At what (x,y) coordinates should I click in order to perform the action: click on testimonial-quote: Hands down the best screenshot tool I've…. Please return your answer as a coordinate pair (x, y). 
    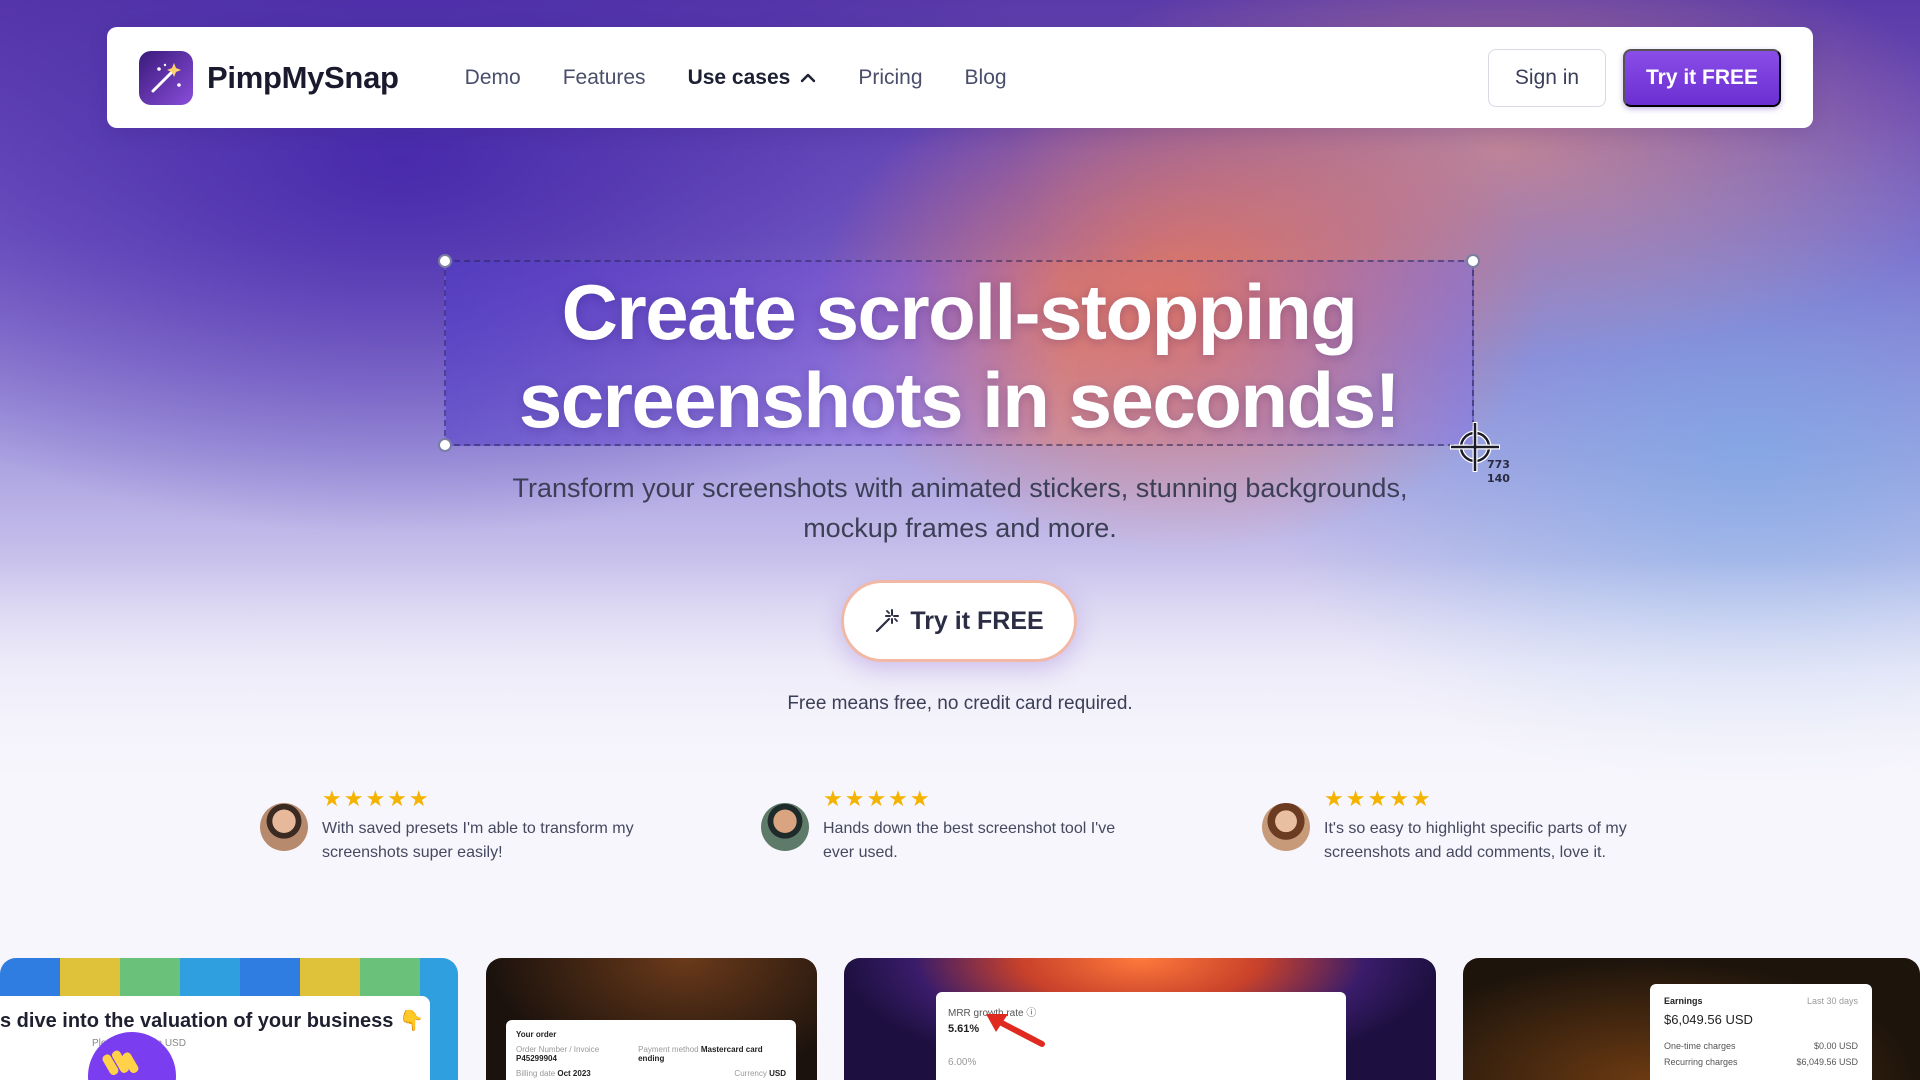
    Looking at the image, I should click on (969, 841).